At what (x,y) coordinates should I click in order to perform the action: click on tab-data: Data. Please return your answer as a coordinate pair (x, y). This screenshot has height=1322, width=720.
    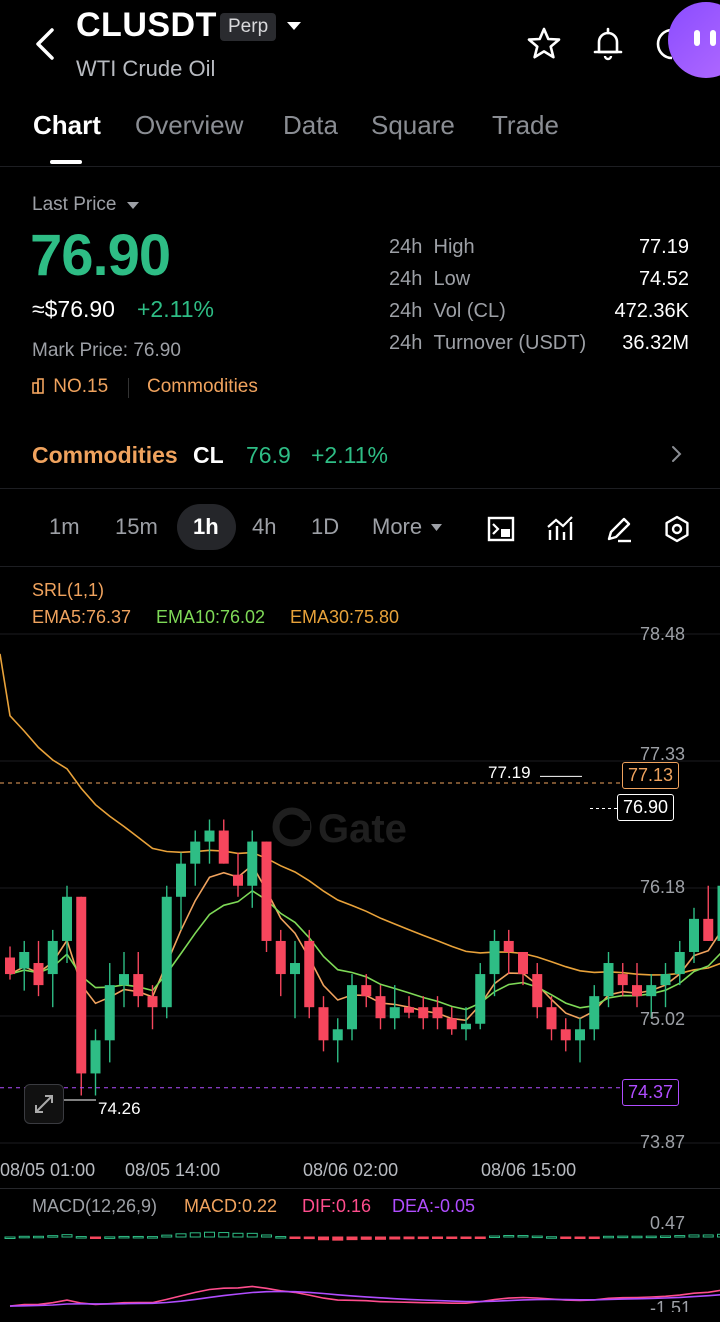
    Looking at the image, I should click on (310, 125).